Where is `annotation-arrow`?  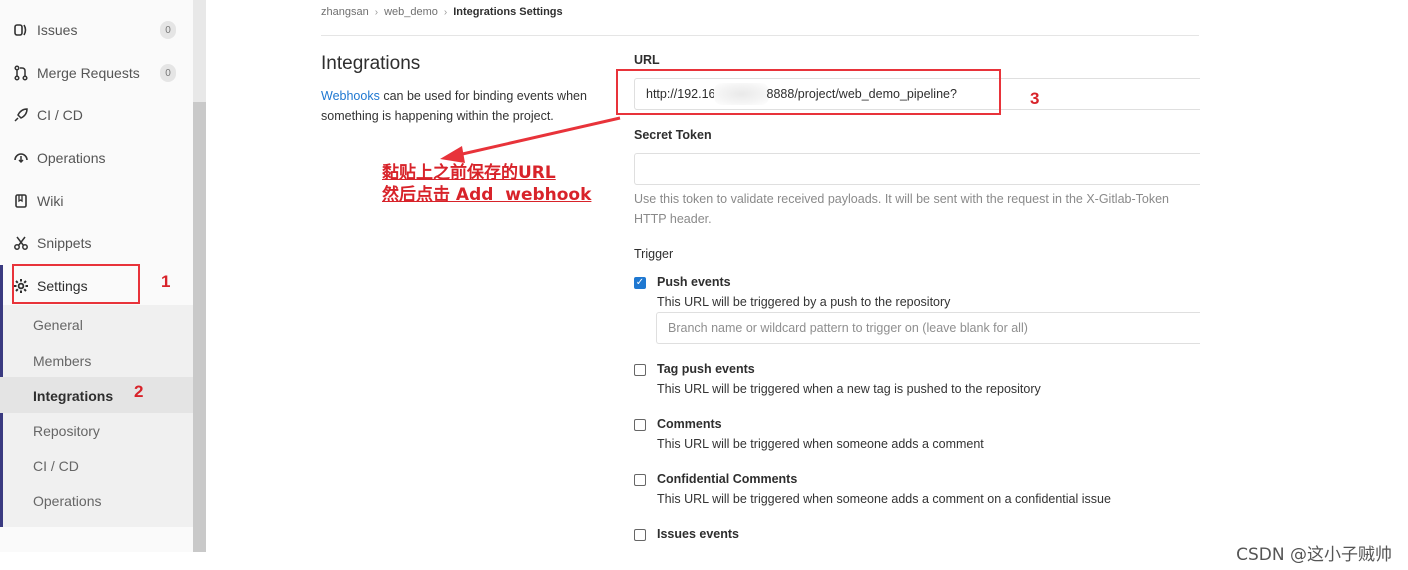 annotation-arrow is located at coordinates (530, 139).